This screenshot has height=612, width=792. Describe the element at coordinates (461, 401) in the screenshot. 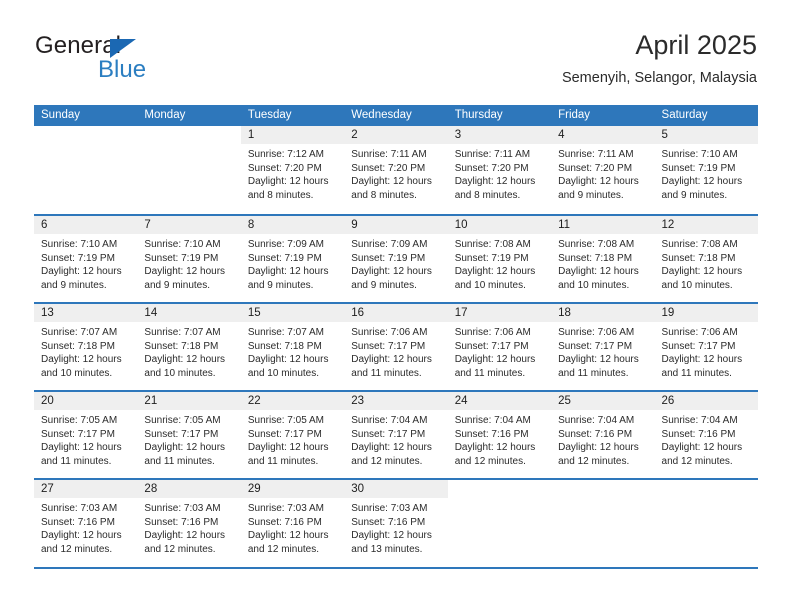

I see `day-number: 24` at that location.